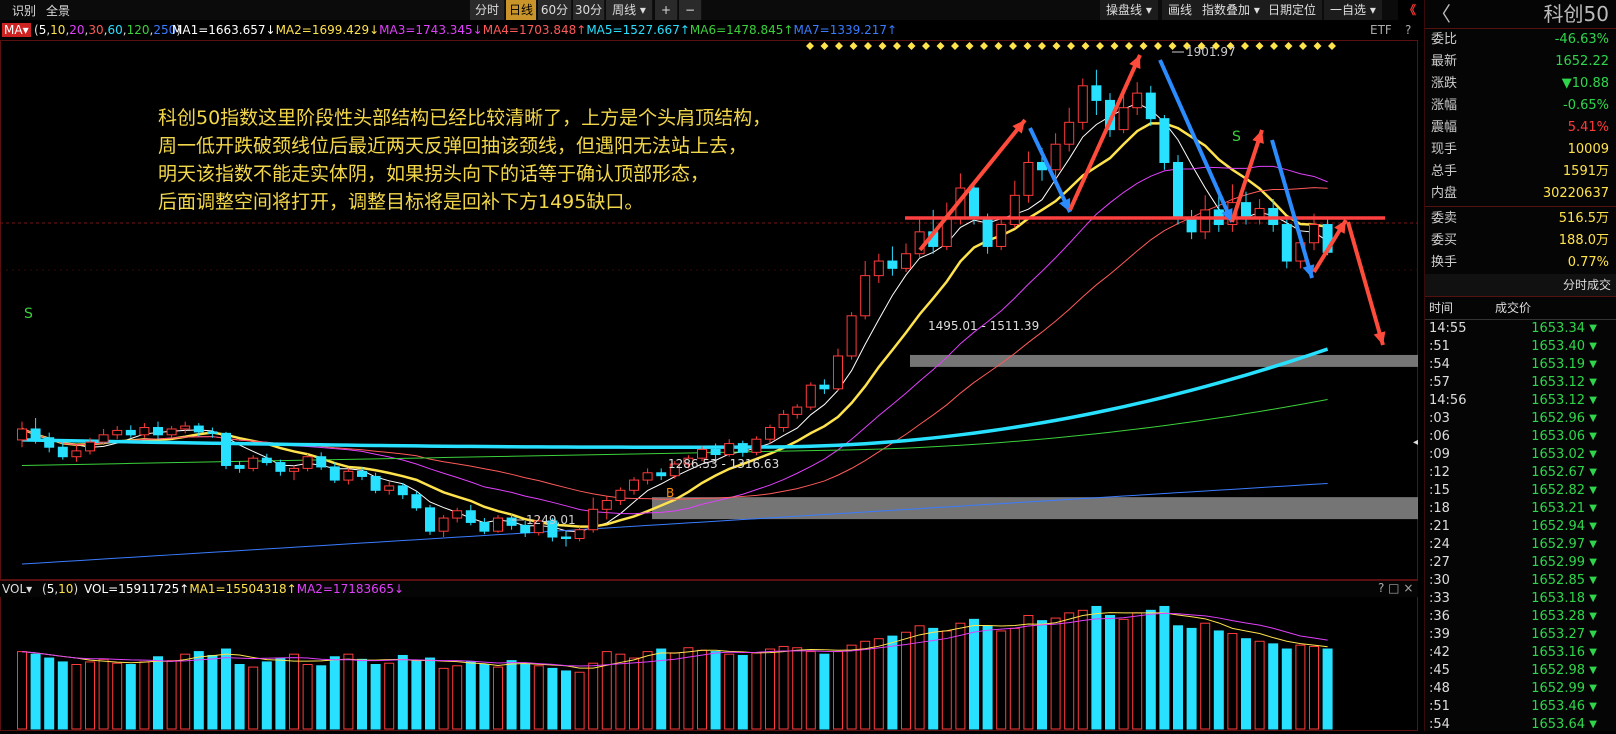  What do you see at coordinates (1439, 598) in the screenshot?
I see `tick-time: :33` at bounding box center [1439, 598].